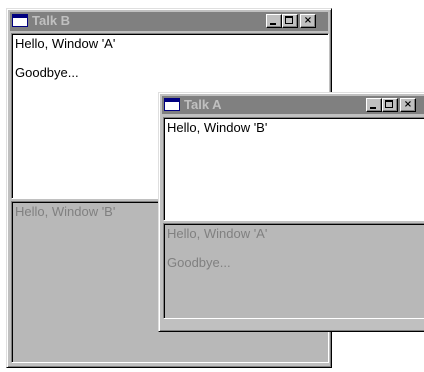 Image resolution: width=424 pixels, height=372 pixels. Describe the element at coordinates (169, 21) in the screenshot. I see `talk-b-titlebar: Talk B ×` at that location.